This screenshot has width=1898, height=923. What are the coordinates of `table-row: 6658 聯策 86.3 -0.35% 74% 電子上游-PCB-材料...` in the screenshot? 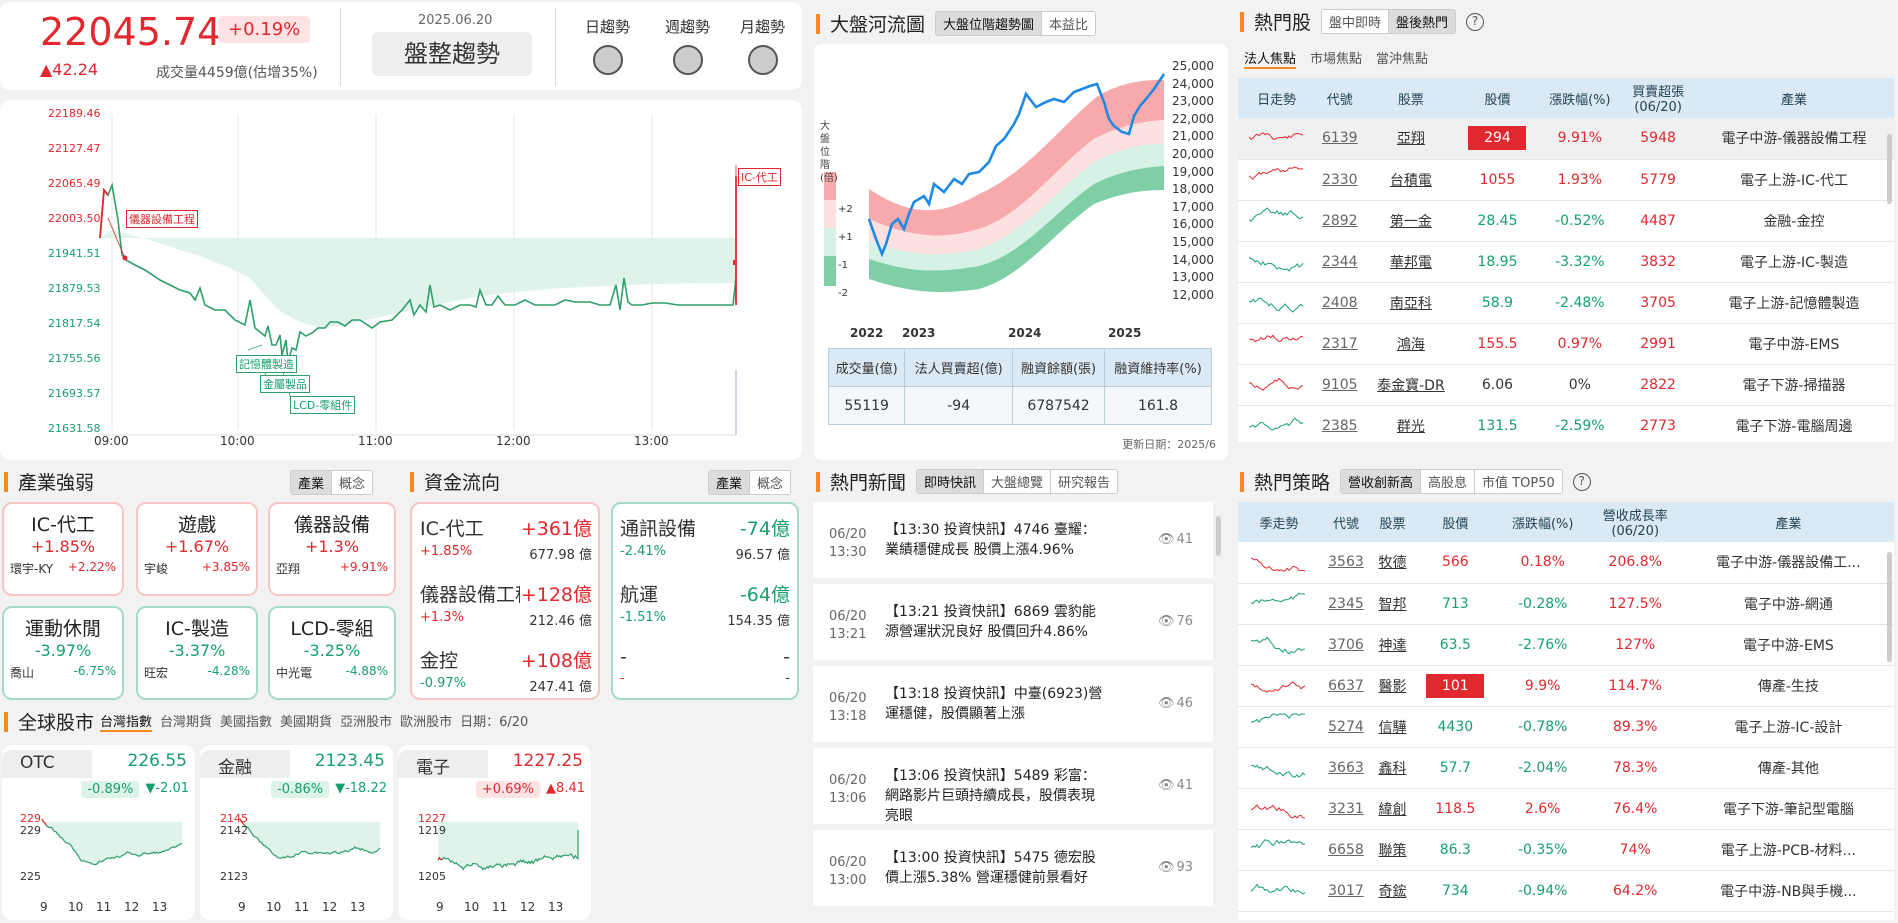 It's located at (1566, 850).